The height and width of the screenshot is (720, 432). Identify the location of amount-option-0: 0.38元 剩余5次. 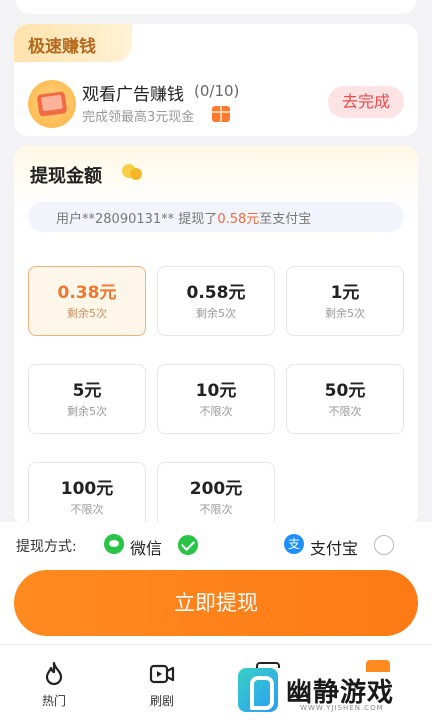
(87, 301).